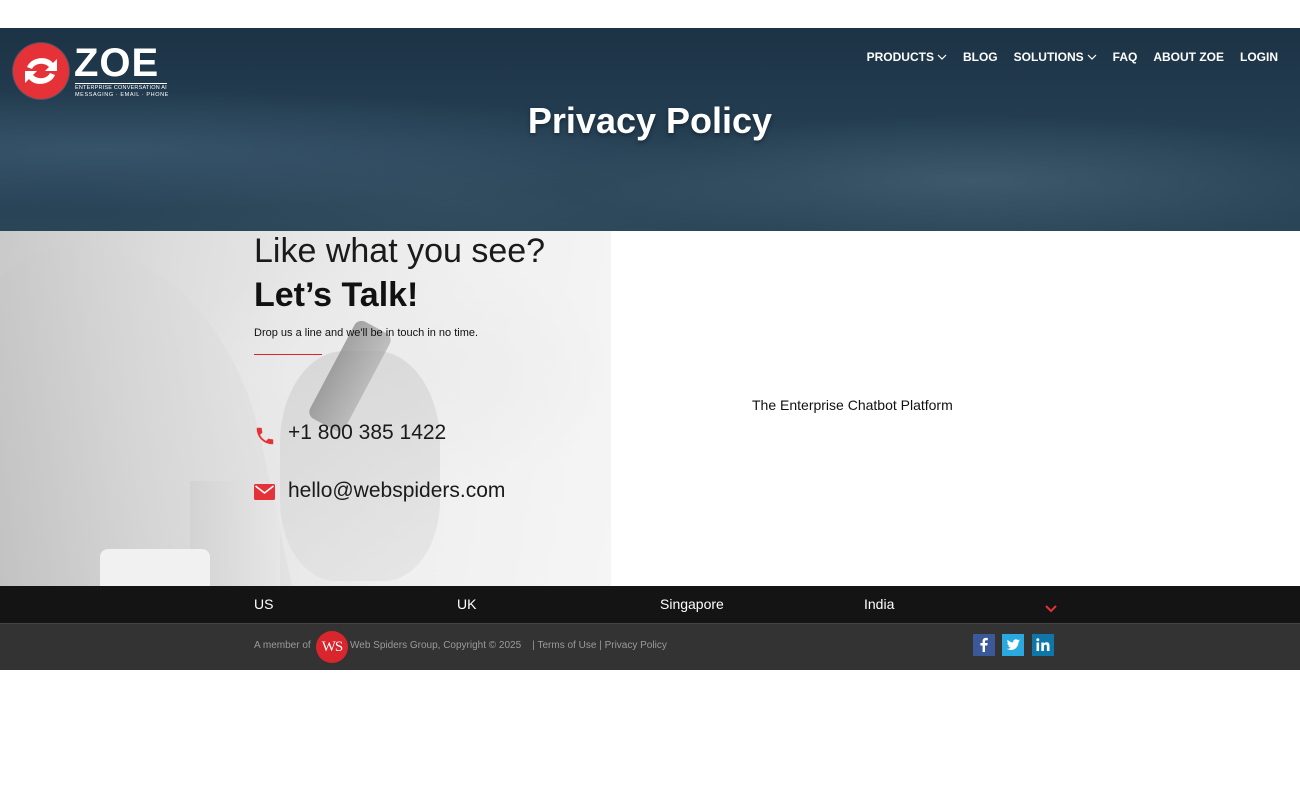 The height and width of the screenshot is (788, 1300). Describe the element at coordinates (900, 57) in the screenshot. I see `nav-products-label: PRODUCTS` at that location.